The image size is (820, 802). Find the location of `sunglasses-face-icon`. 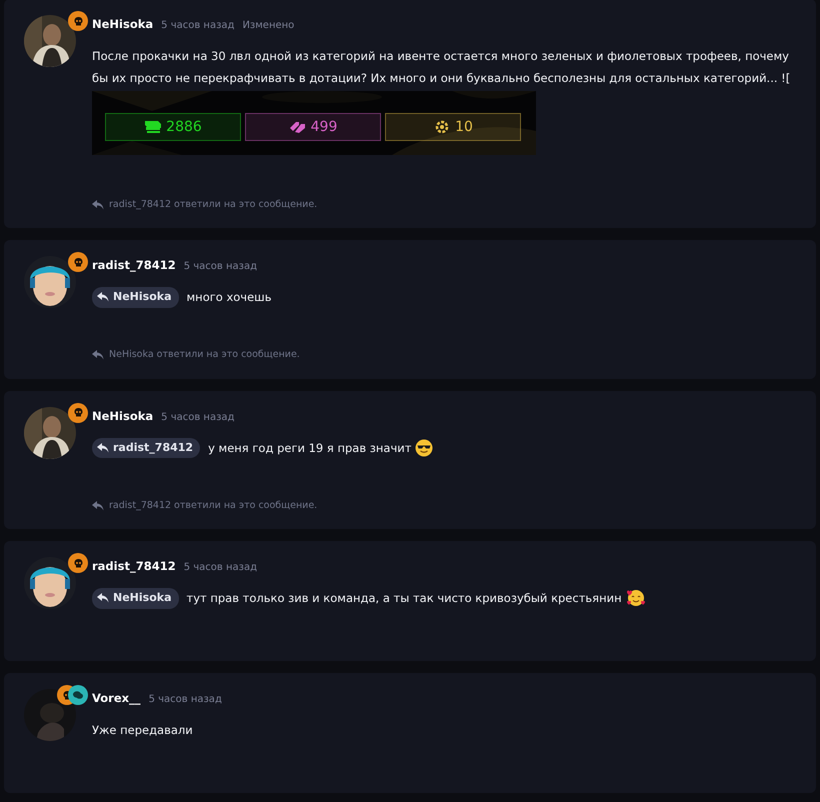

sunglasses-face-icon is located at coordinates (424, 447).